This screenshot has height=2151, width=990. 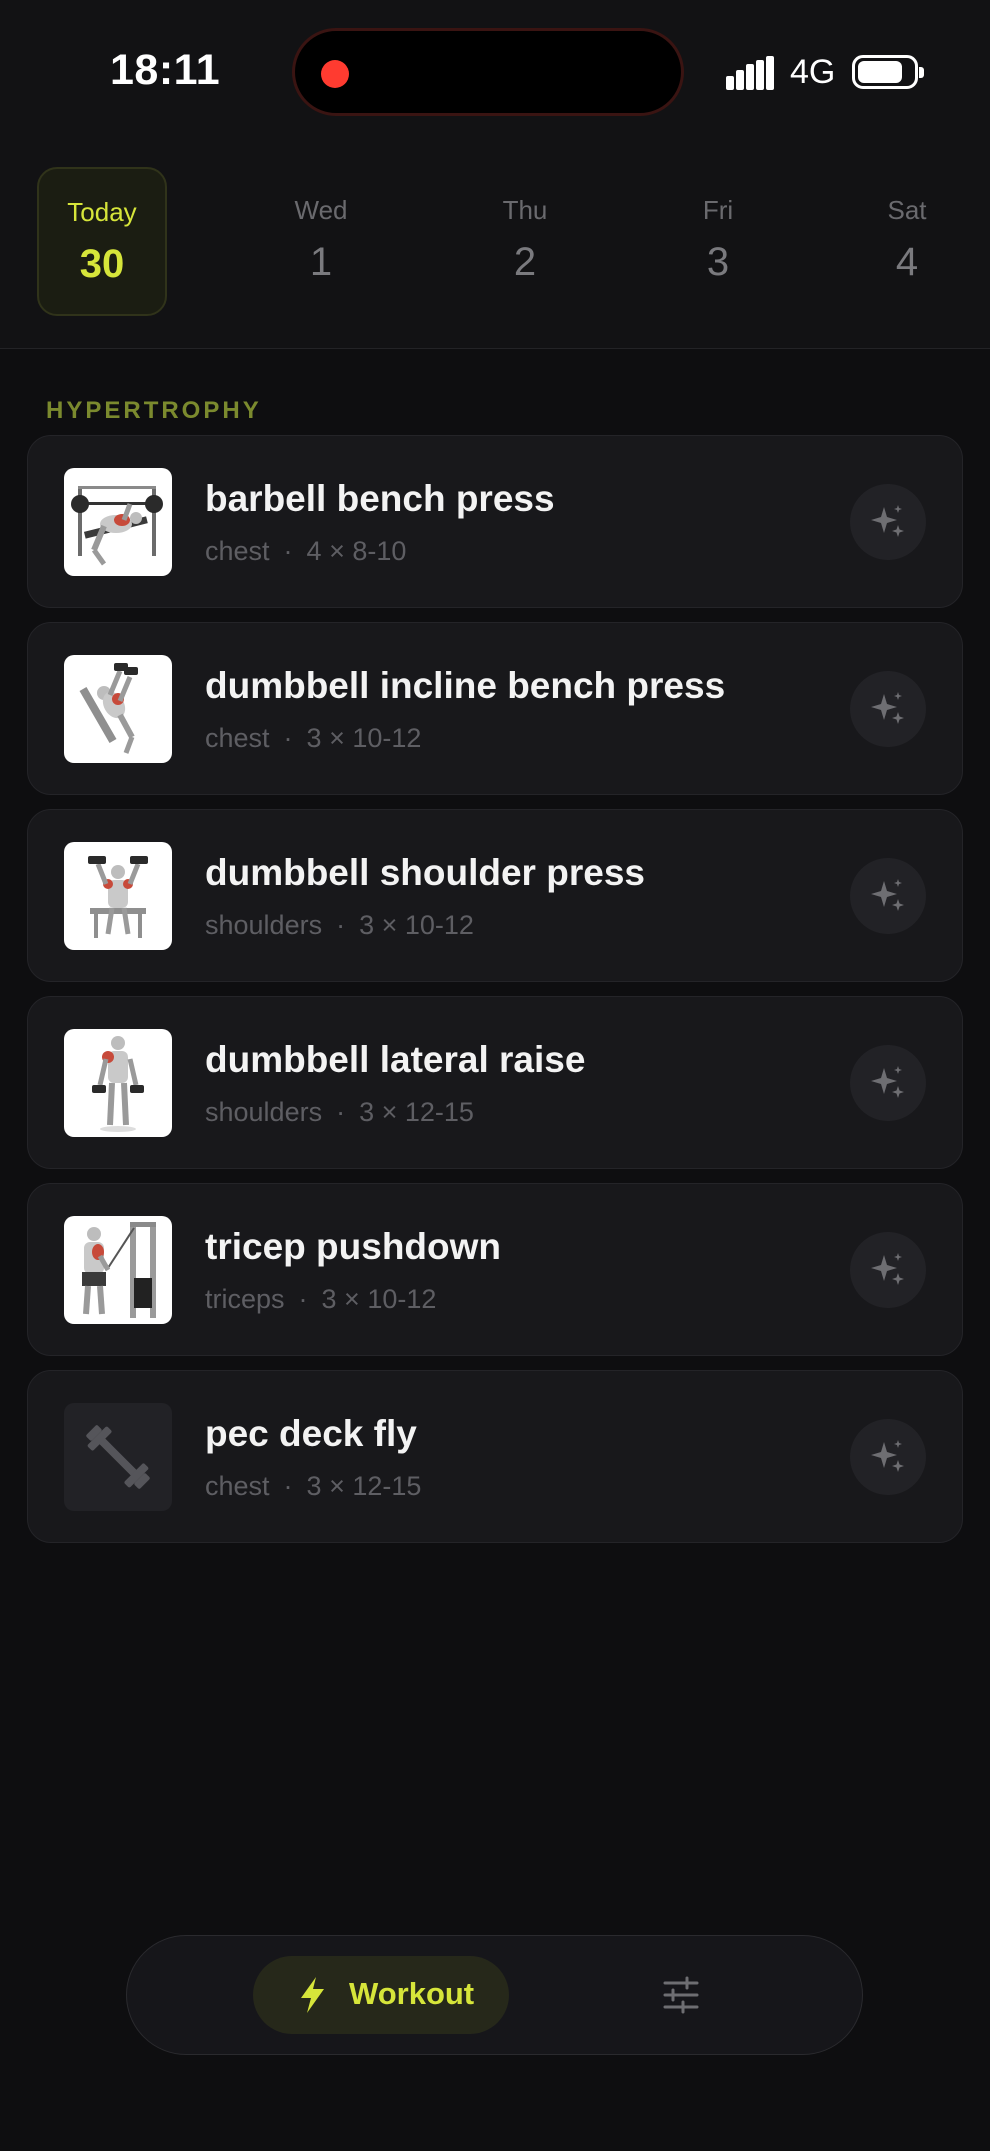 I want to click on day-number: 30, so click(x=102, y=264).